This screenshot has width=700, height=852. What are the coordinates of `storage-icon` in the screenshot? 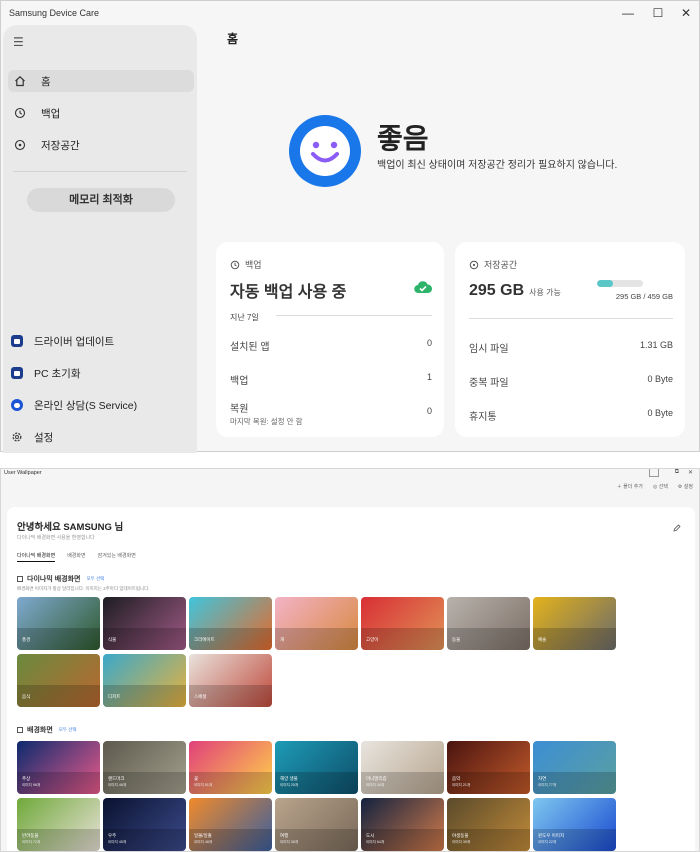 It's located at (474, 265).